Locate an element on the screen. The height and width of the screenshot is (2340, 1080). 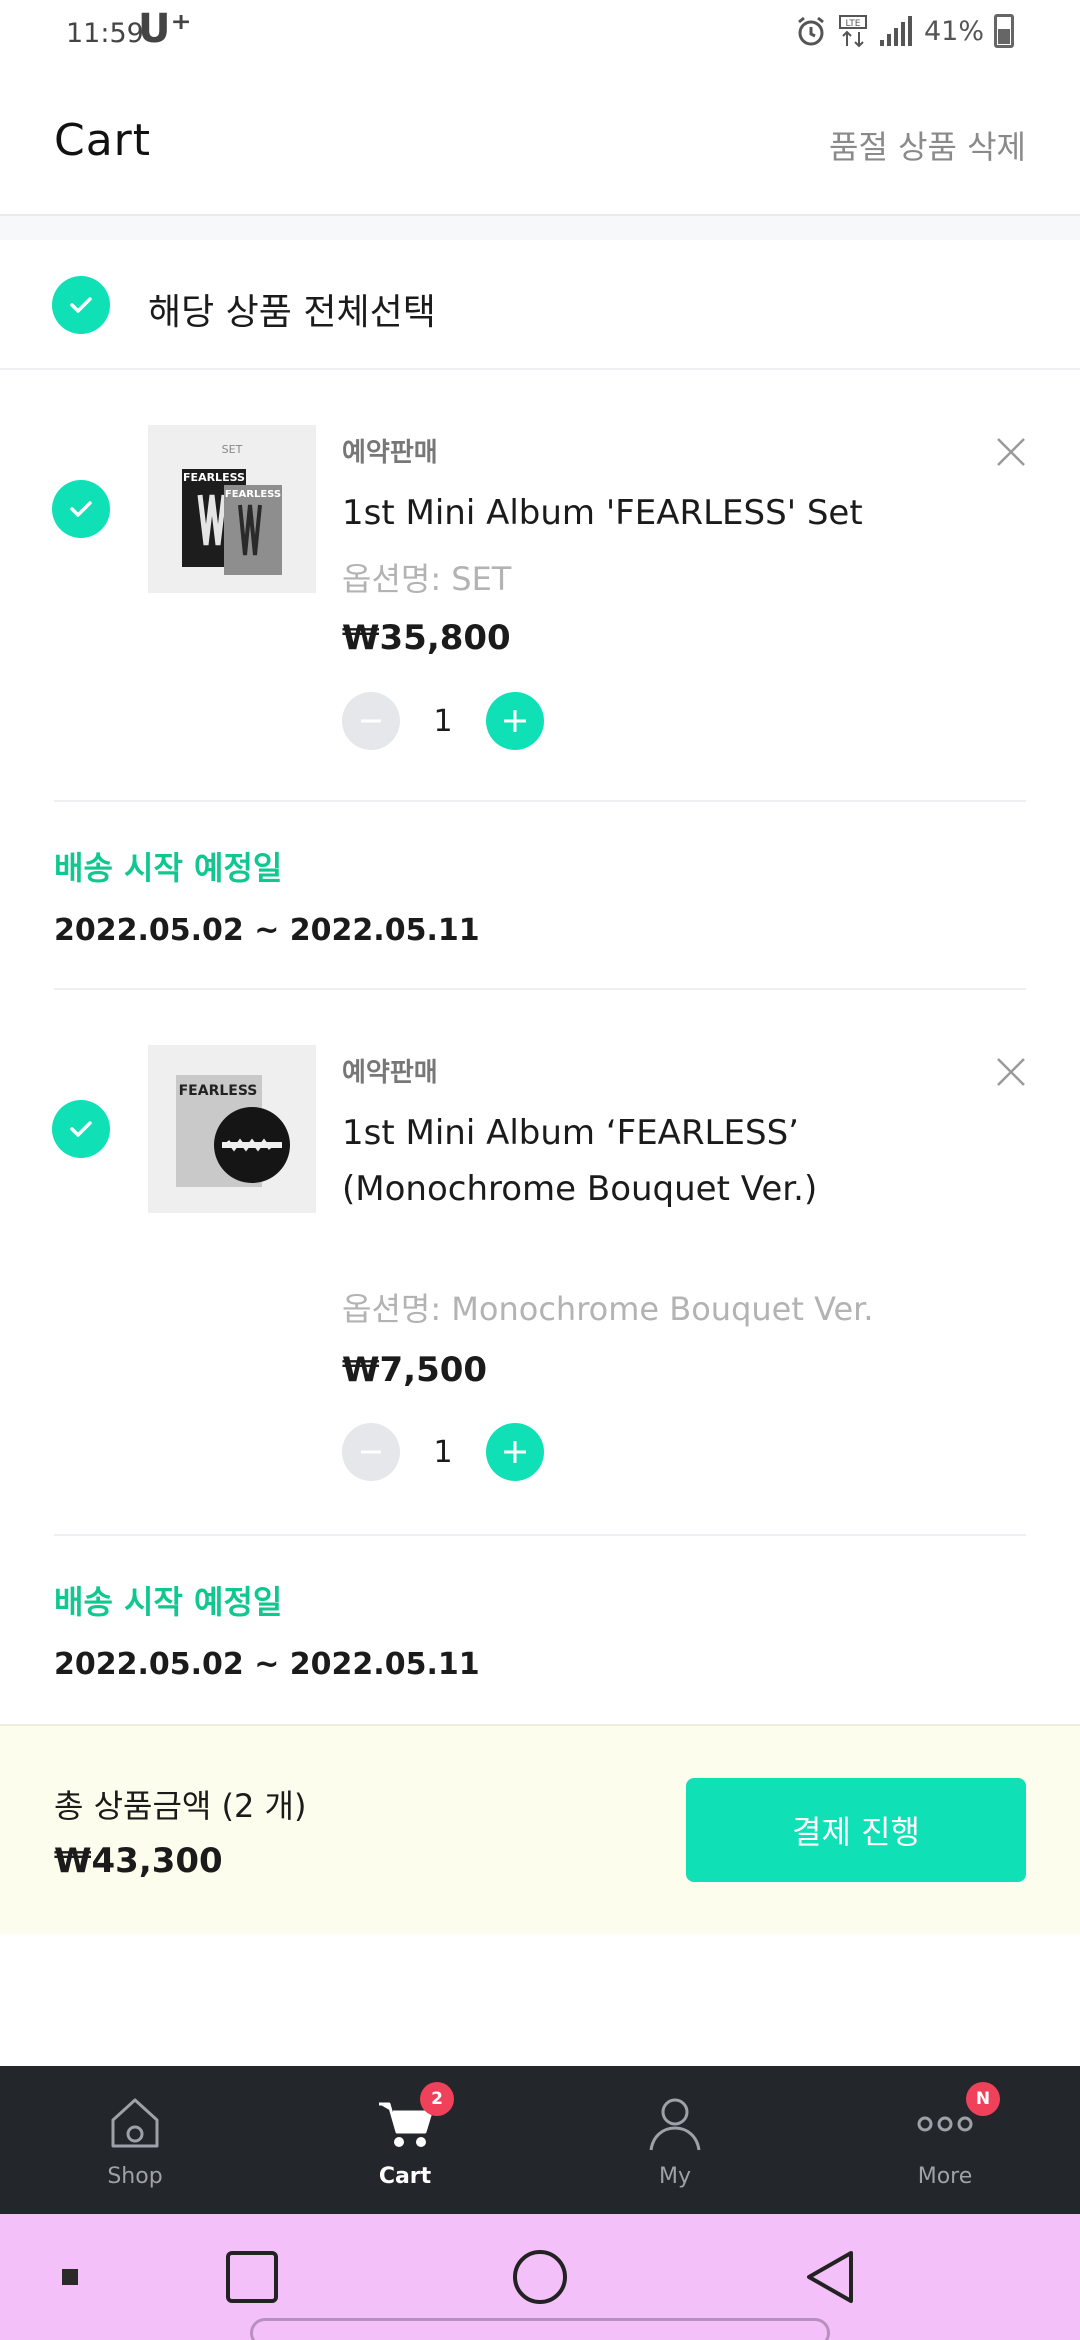
item-price: ₩35,800 is located at coordinates (426, 638).